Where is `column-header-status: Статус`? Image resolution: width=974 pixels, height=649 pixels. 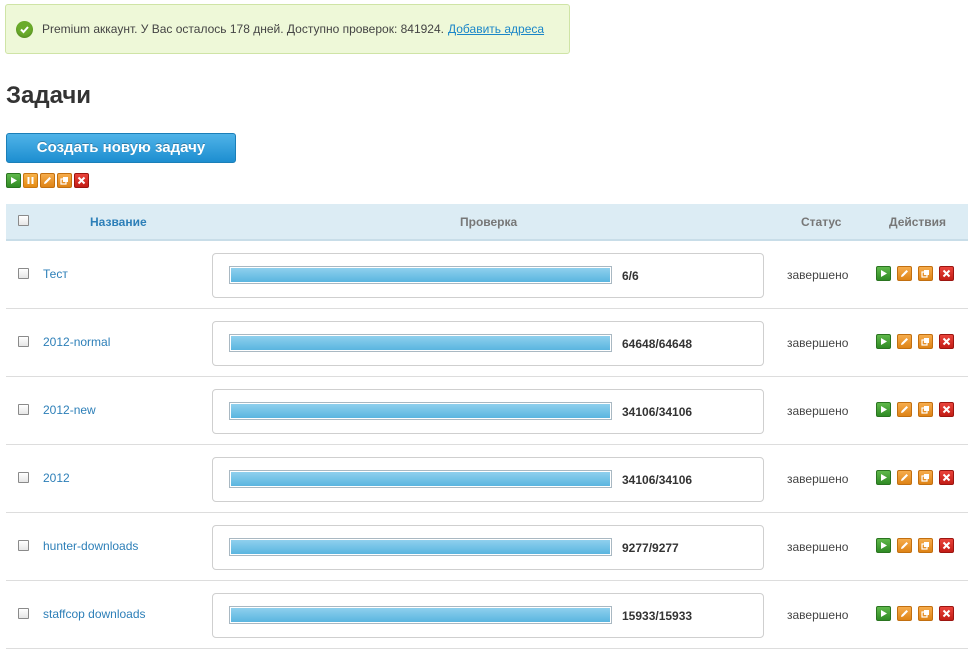 column-header-status: Статус is located at coordinates (821, 222).